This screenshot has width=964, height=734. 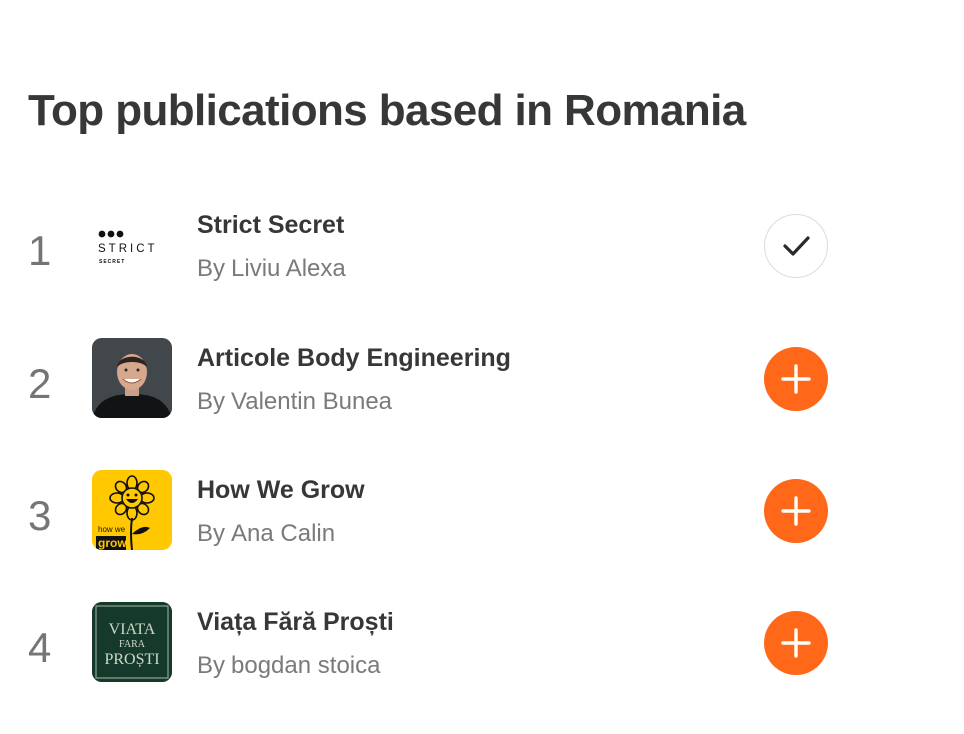 I want to click on check-icon, so click(x=796, y=246).